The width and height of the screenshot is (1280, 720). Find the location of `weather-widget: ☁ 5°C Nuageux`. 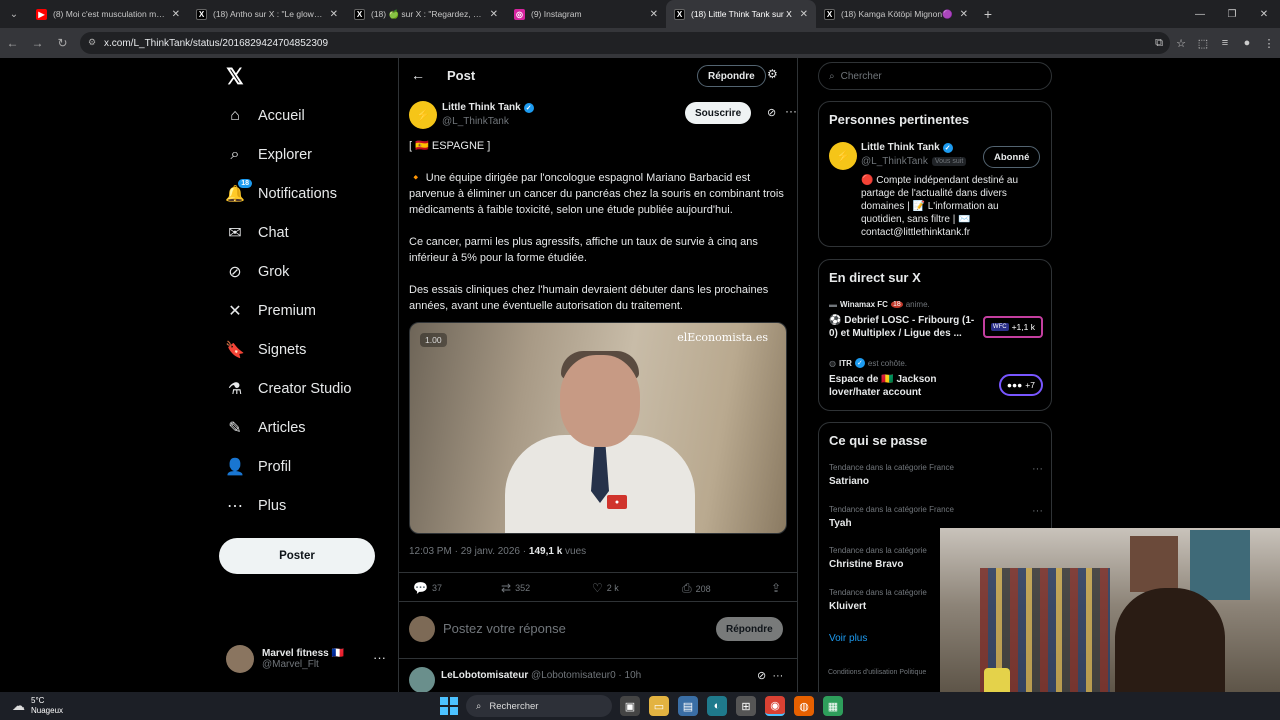

weather-widget: ☁ 5°C Nuageux is located at coordinates (37, 706).